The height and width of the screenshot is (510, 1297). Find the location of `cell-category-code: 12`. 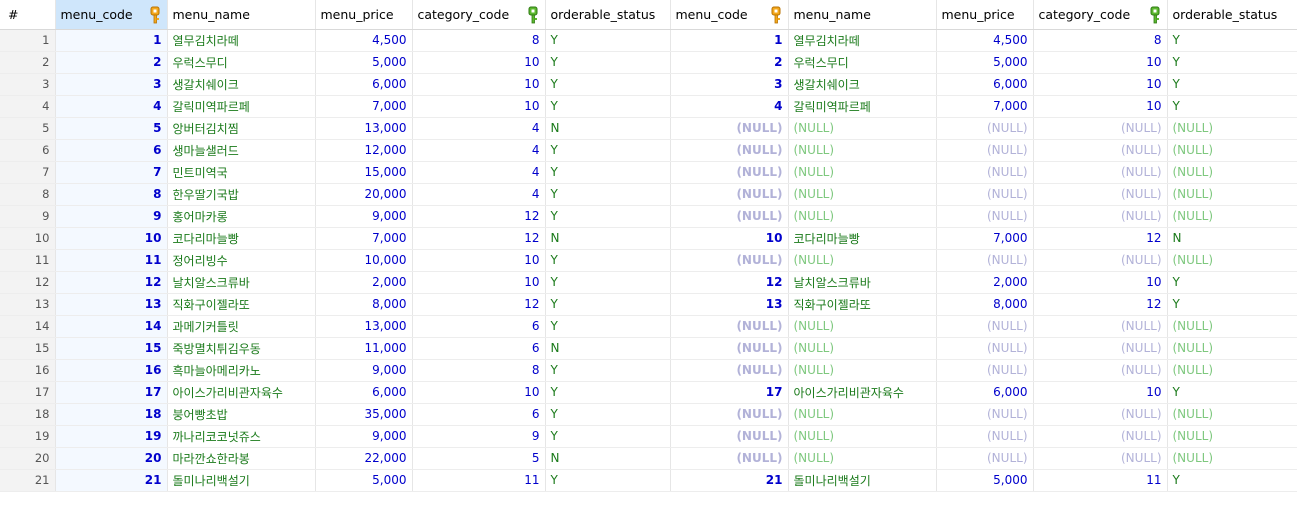

cell-category-code: 12 is located at coordinates (479, 304).